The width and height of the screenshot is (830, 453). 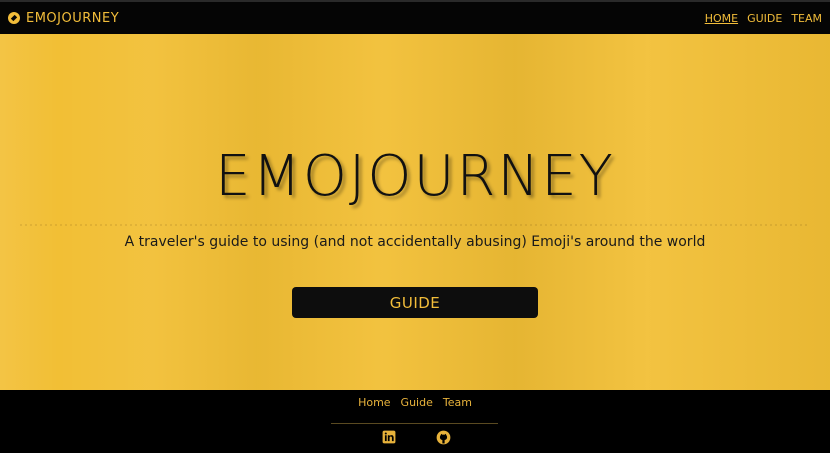 I want to click on footer-home-link: Home, so click(x=374, y=402).